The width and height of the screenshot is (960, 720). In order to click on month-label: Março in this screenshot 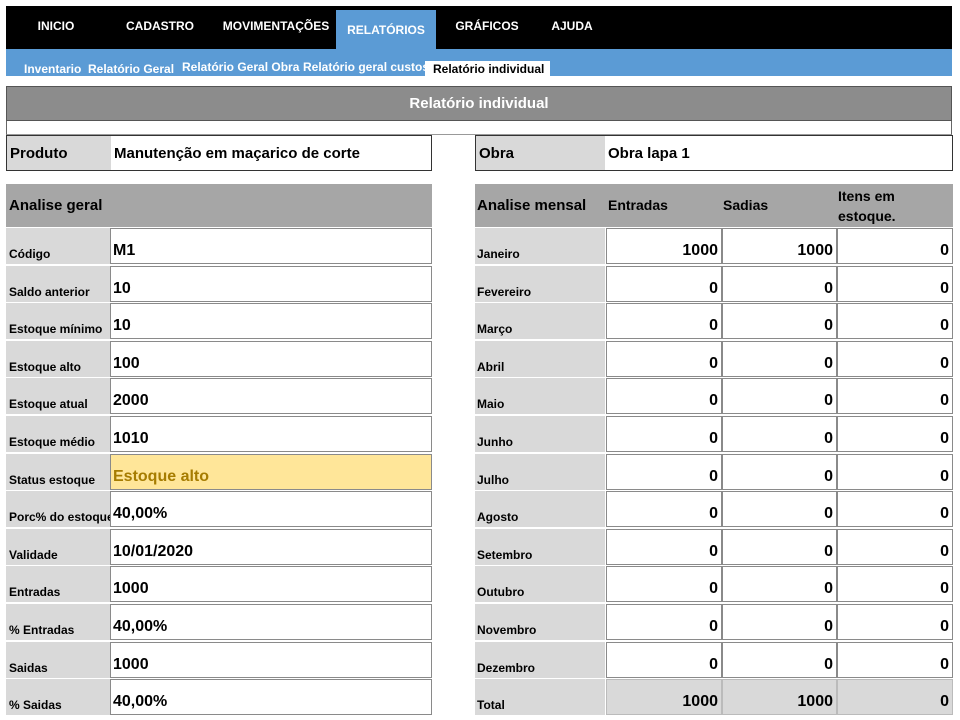, I will do `click(540, 321)`.